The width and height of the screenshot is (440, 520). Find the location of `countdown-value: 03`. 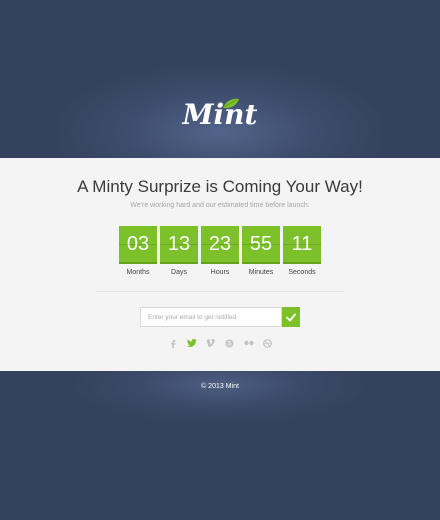

countdown-value: 03 is located at coordinates (138, 245).